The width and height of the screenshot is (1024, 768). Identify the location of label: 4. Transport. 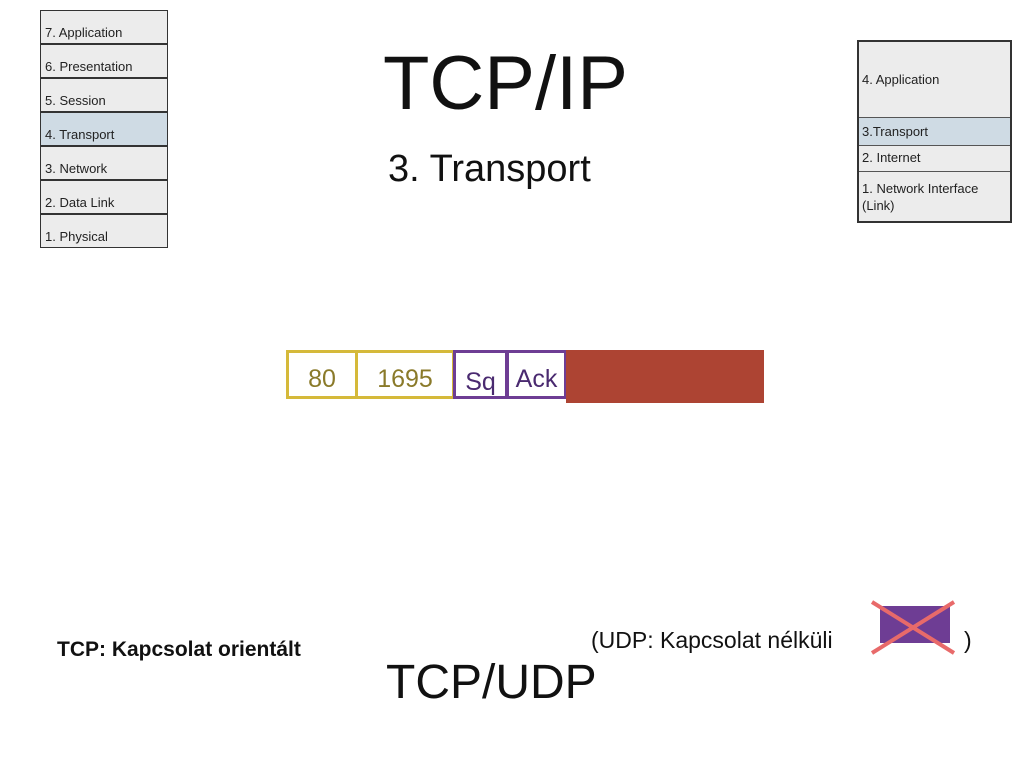
(80, 134).